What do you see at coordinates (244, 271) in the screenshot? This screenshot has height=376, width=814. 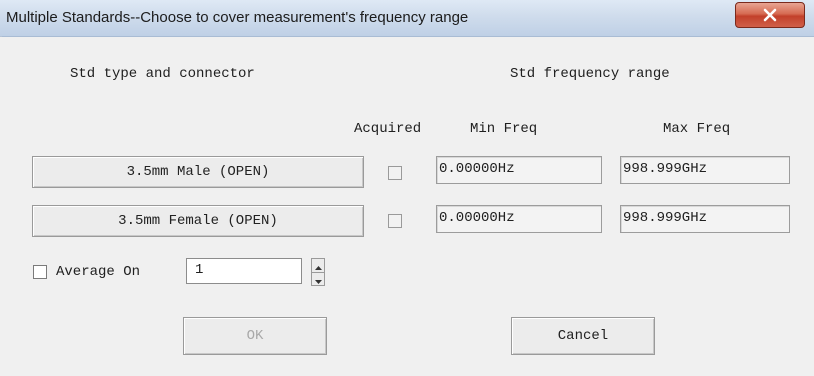 I see `average-count-input: 1` at bounding box center [244, 271].